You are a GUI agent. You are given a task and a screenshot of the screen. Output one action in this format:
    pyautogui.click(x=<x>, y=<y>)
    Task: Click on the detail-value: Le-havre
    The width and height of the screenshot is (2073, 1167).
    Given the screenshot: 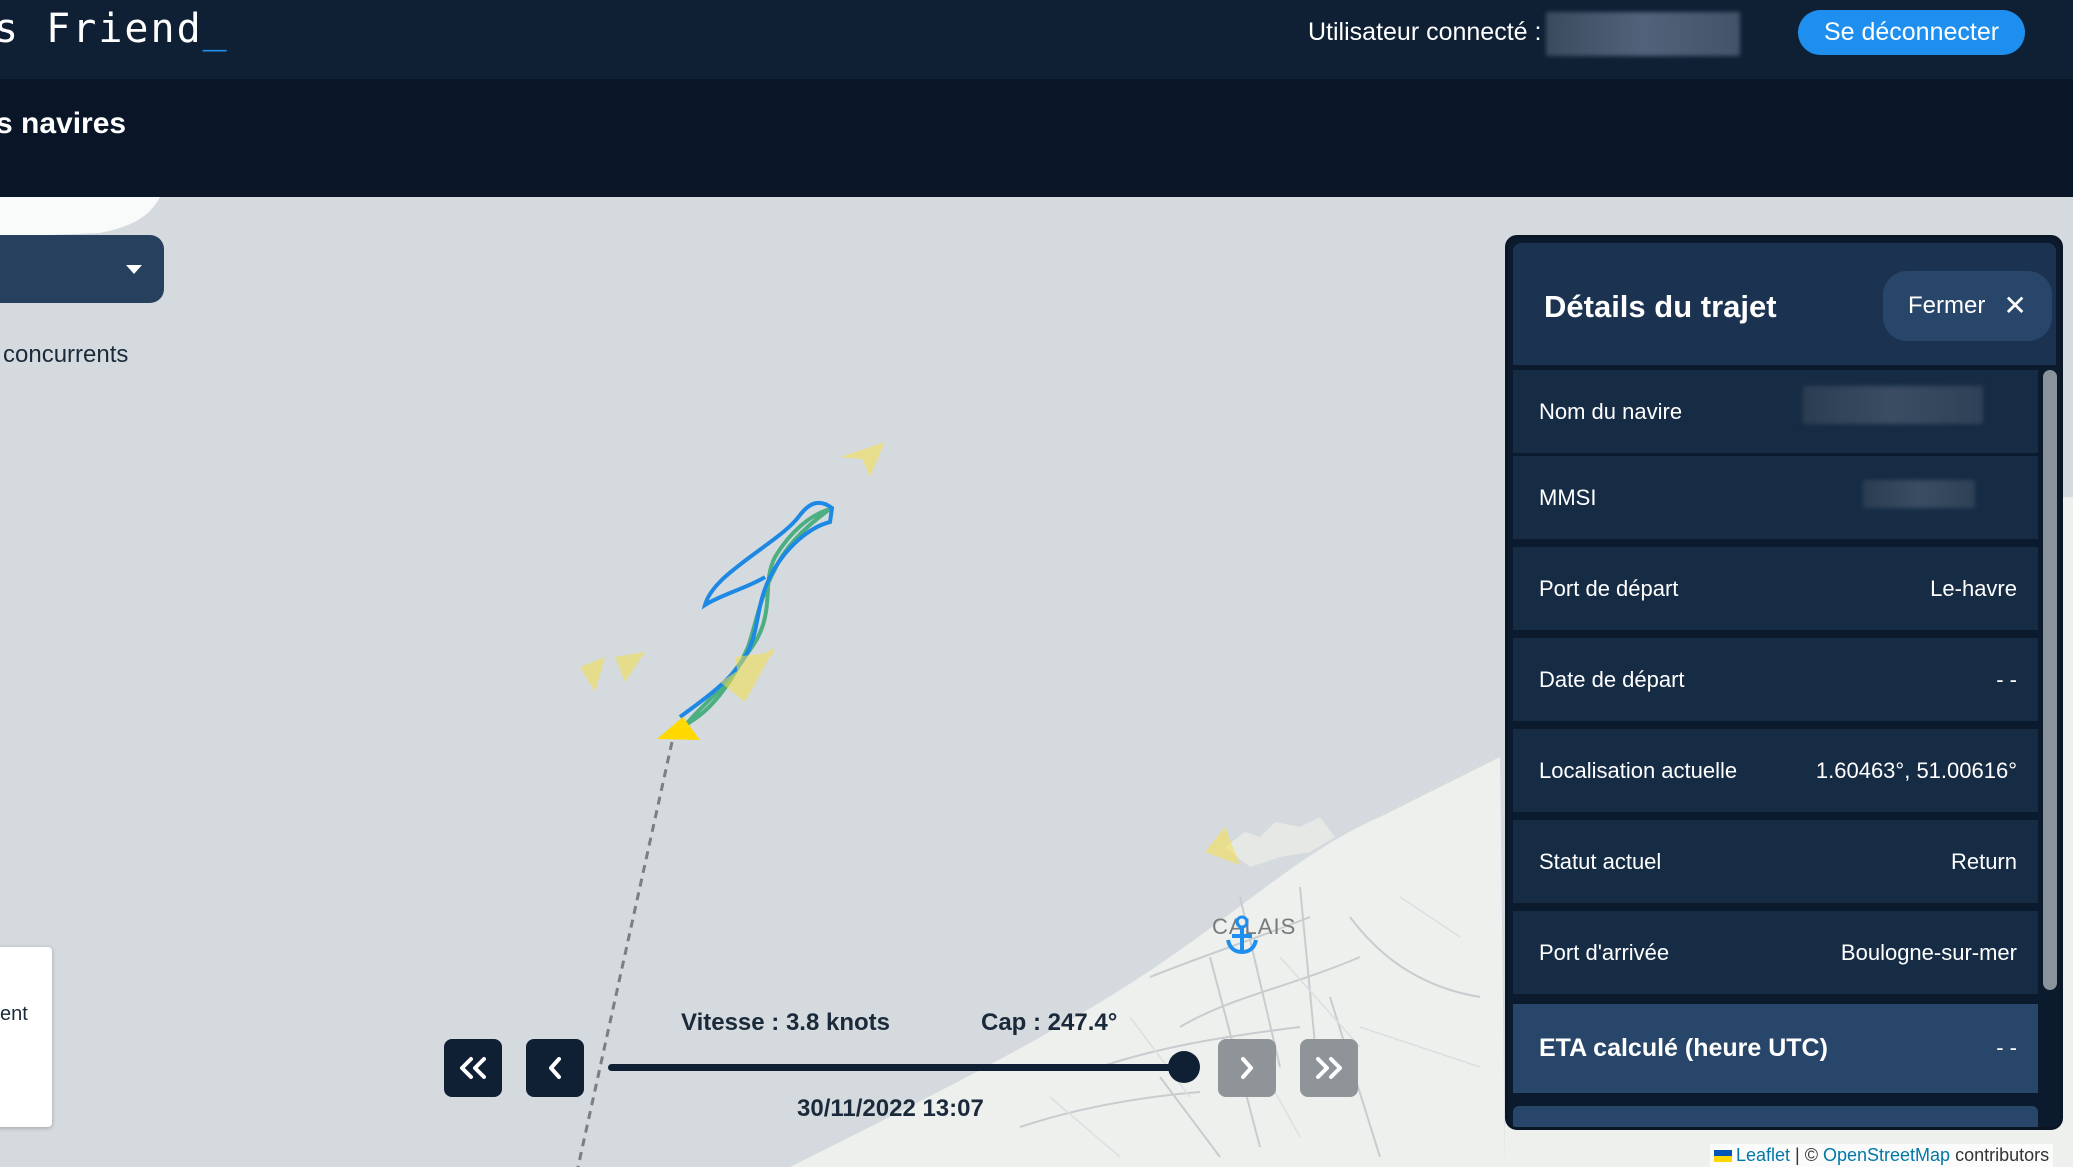 What is the action you would take?
    pyautogui.click(x=1973, y=588)
    